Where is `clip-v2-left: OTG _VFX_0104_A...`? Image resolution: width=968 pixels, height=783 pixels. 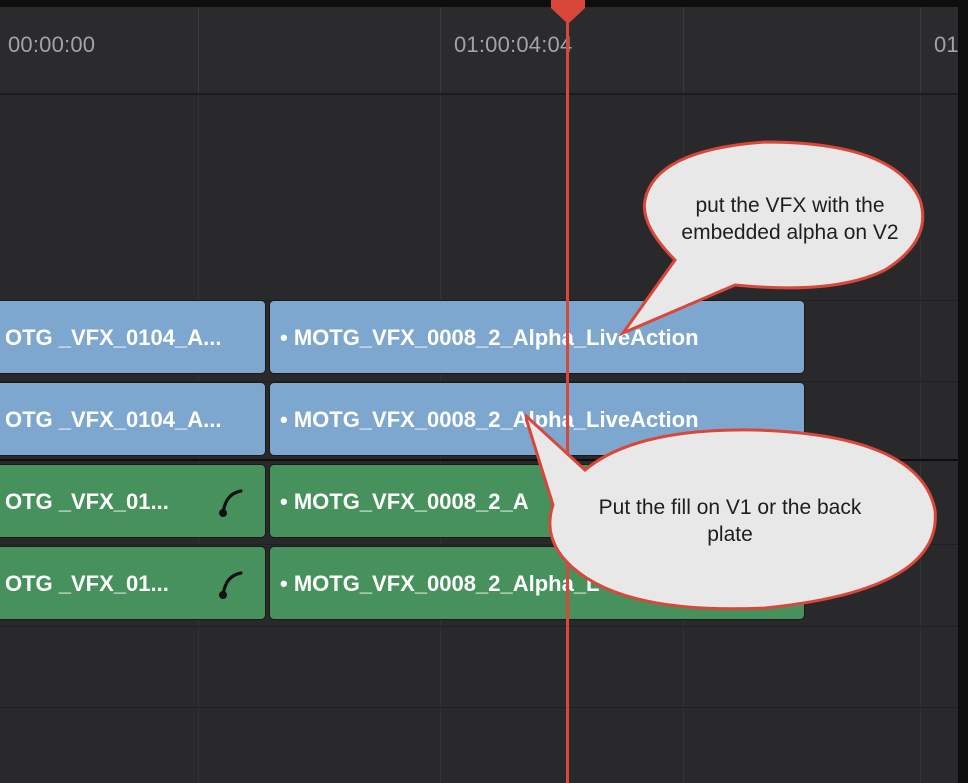 clip-v2-left: OTG _VFX_0104_A... is located at coordinates (133, 337).